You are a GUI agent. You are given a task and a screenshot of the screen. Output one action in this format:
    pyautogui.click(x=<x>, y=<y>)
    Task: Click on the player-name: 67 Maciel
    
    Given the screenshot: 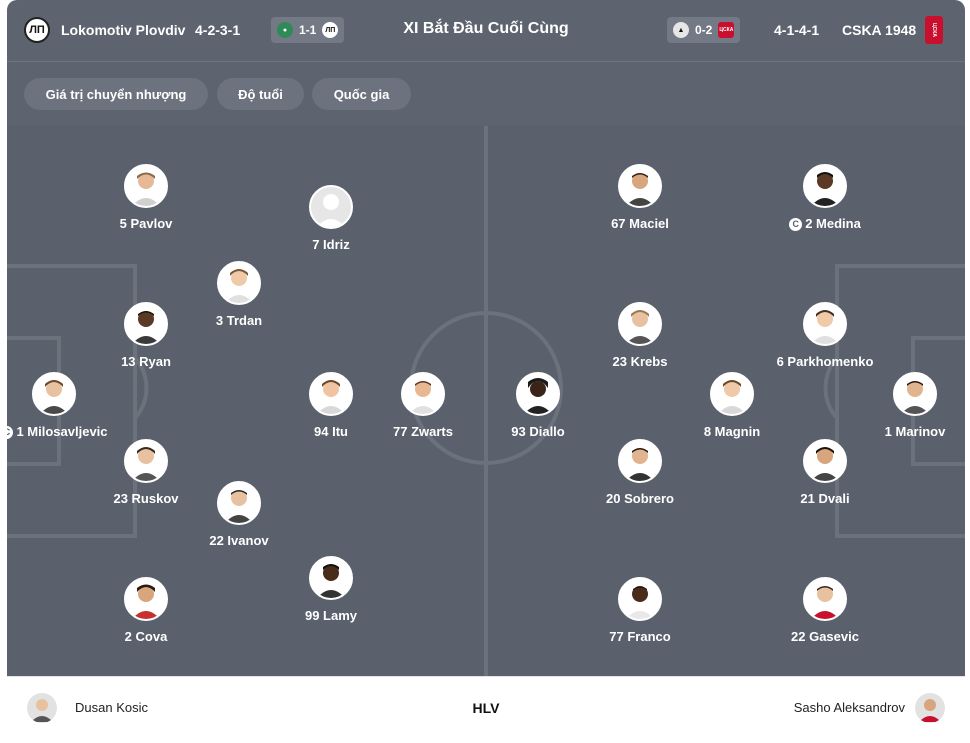 What is the action you would take?
    pyautogui.click(x=640, y=223)
    